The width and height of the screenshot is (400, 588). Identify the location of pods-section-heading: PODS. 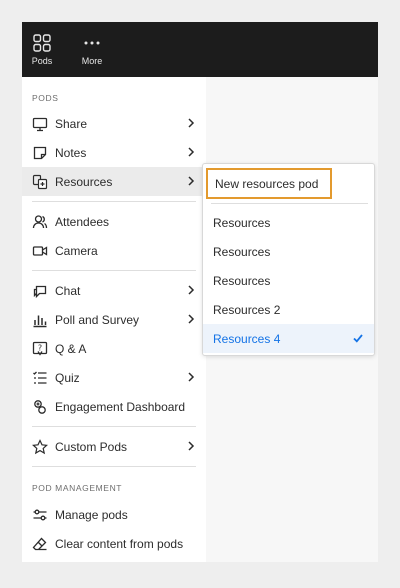
(45, 98).